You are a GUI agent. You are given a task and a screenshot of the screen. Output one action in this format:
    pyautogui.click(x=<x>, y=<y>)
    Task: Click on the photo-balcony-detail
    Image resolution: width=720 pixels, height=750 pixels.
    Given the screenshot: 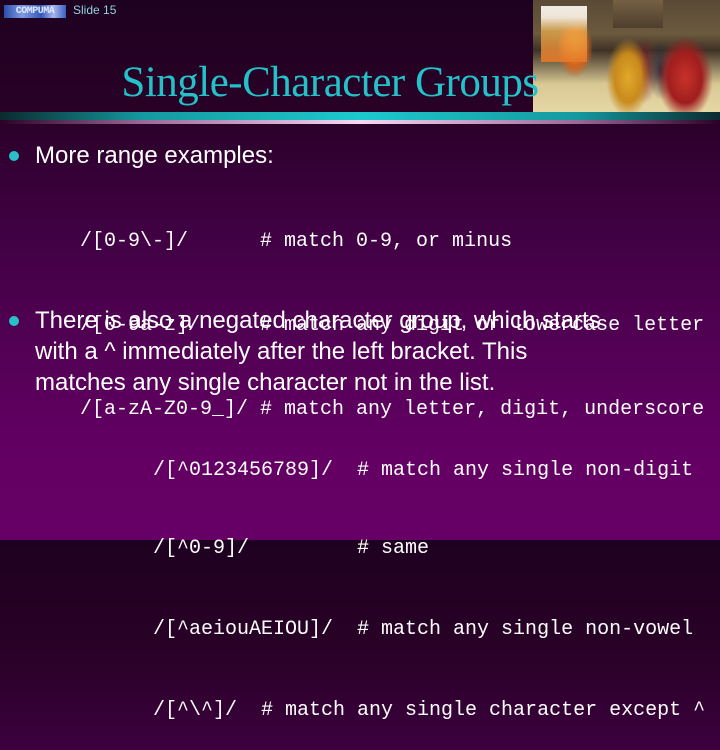 What is the action you would take?
    pyautogui.click(x=638, y=14)
    